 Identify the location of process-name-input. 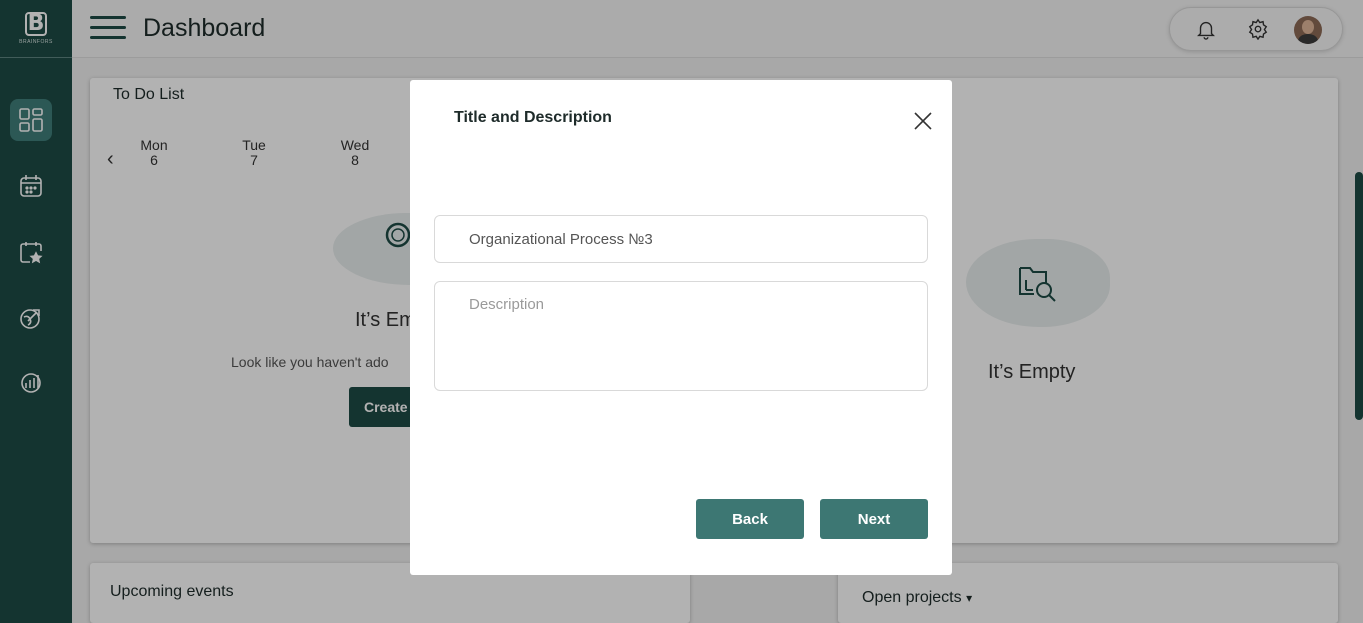
(681, 239).